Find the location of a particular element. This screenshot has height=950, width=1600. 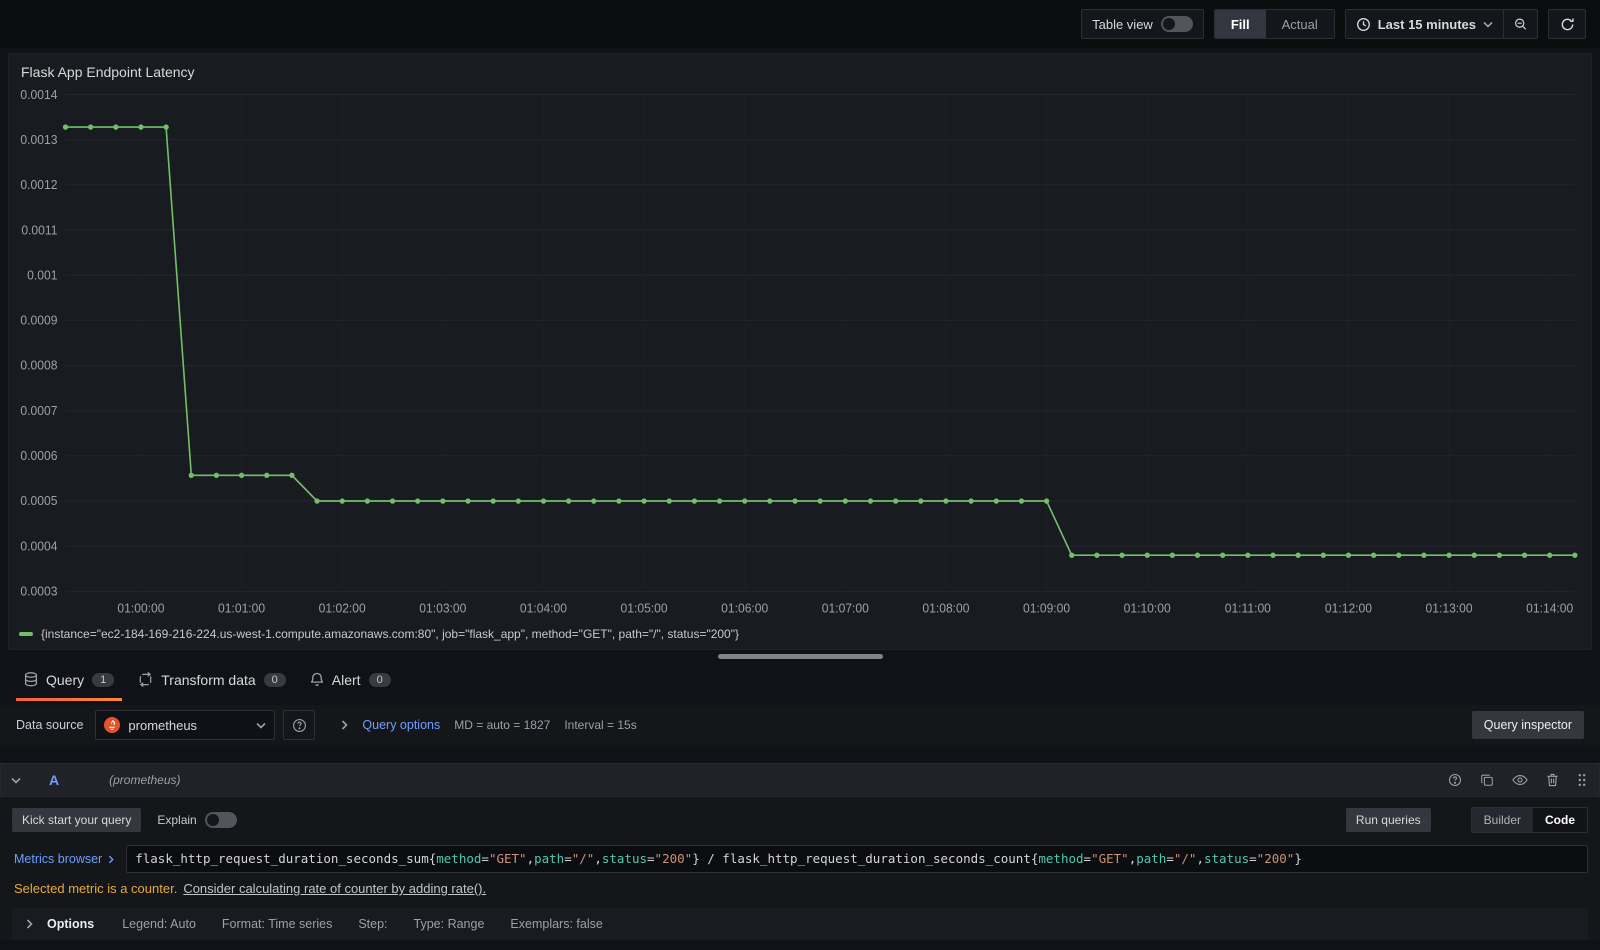

kick-start-query-button: Kick start your query is located at coordinates (77, 820).